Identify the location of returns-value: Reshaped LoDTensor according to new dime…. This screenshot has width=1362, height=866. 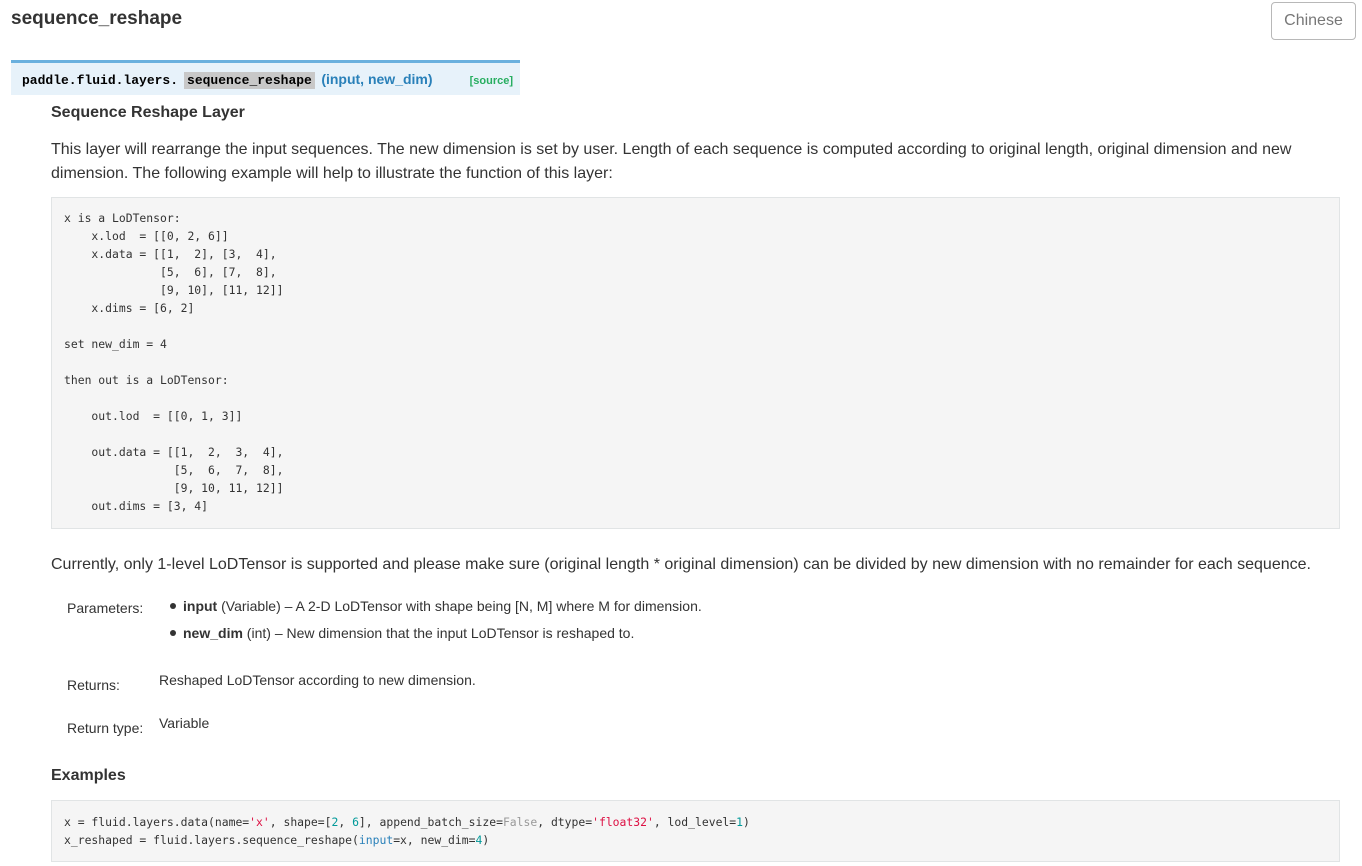
(317, 680).